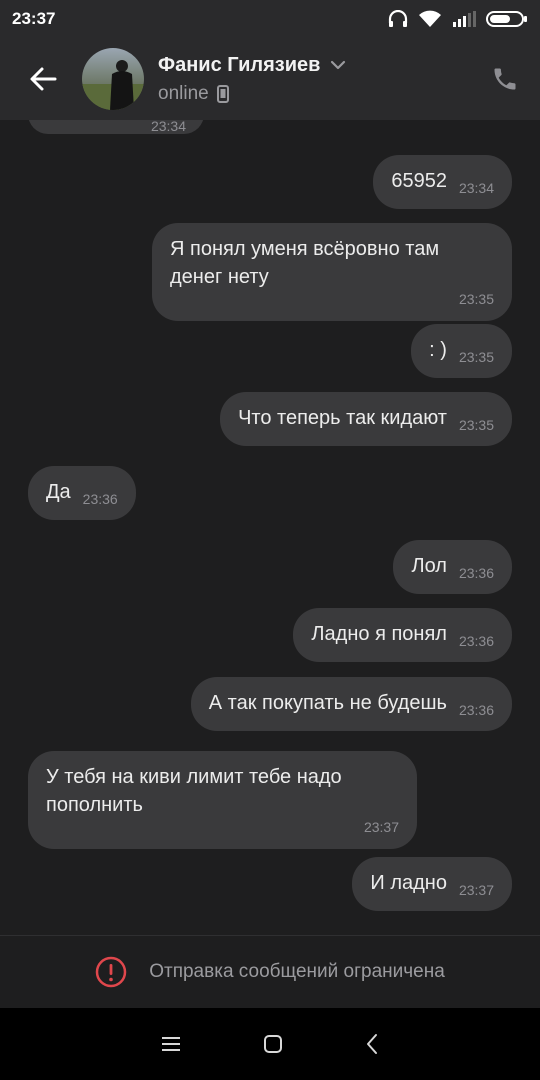 This screenshot has width=540, height=1080. I want to click on chat-header: Фанис Гилязиев online, so click(270, 79).